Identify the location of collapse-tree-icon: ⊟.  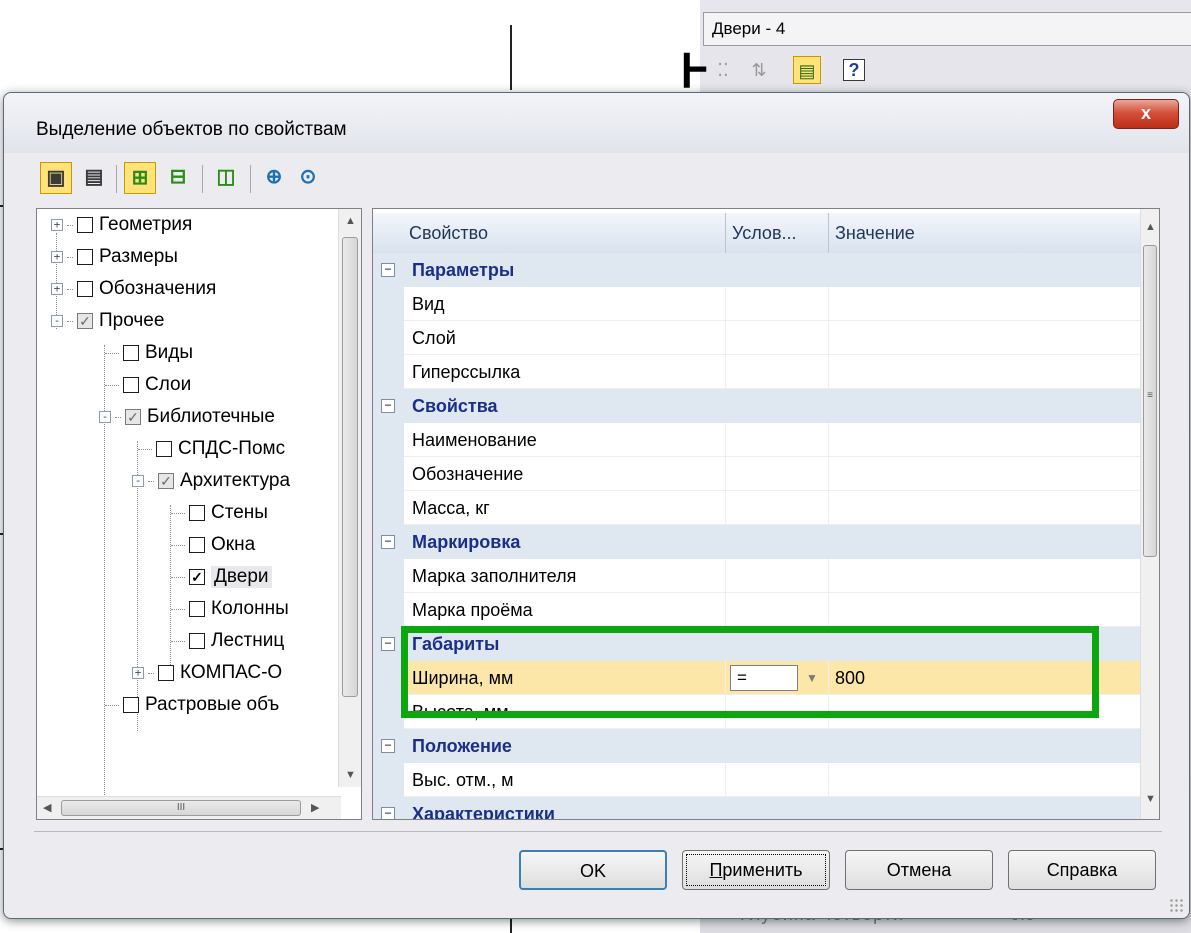
(178, 178).